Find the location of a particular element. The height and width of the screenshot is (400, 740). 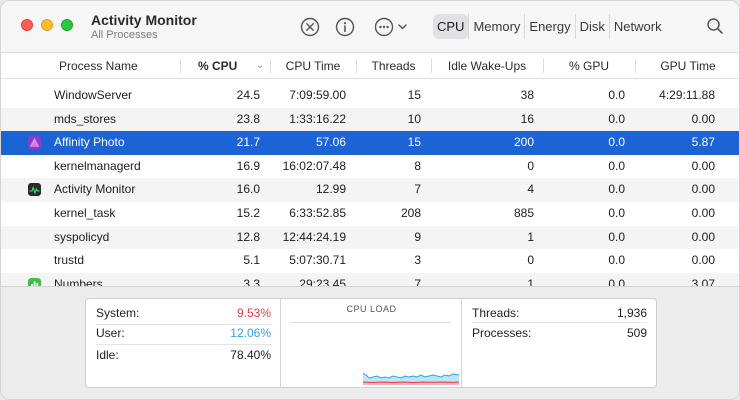

table-row: Numbers 3.3 29:23.45 7 1 0.0 3.07 is located at coordinates (370, 279).